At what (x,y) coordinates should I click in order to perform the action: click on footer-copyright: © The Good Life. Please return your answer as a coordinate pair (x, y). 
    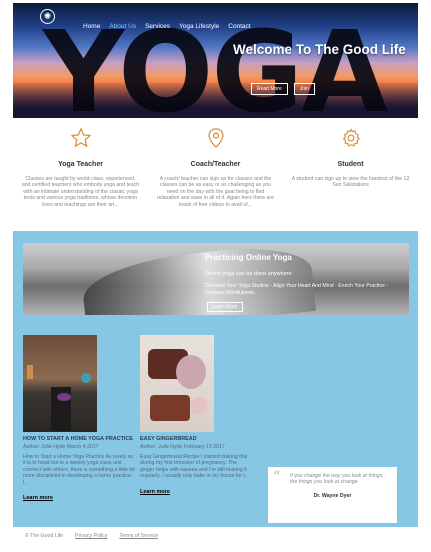
    Looking at the image, I should click on (44, 536).